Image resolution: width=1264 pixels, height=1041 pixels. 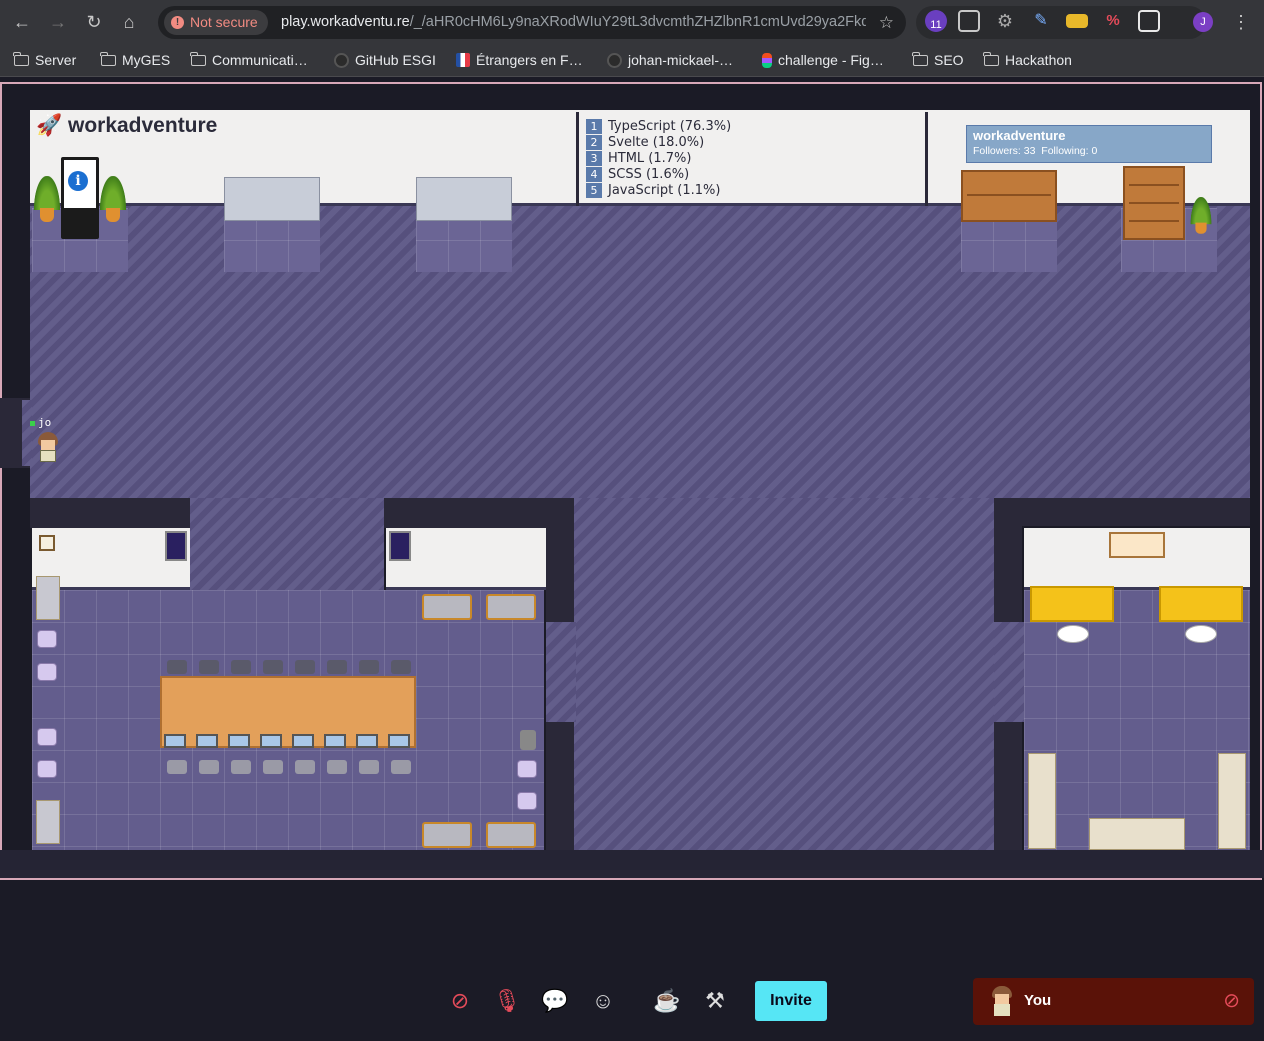 I want to click on bookmark-label: MyGES, so click(x=146, y=60).